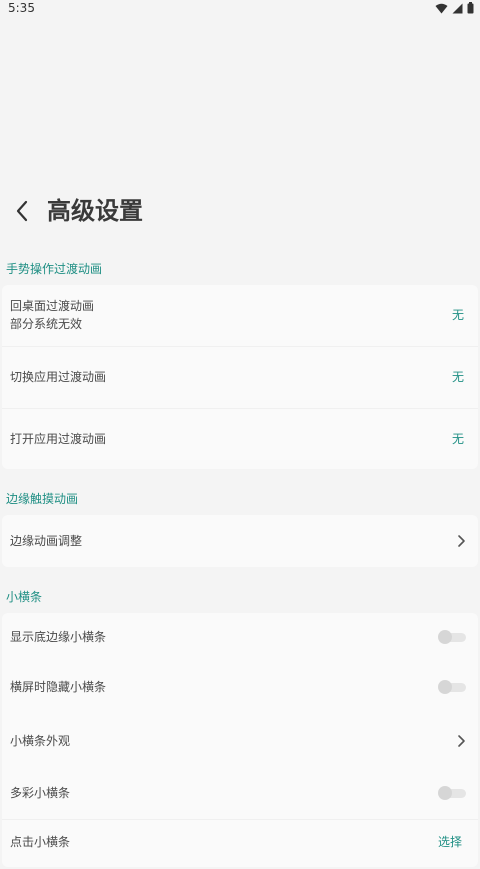 Image resolution: width=480 pixels, height=869 pixels. Describe the element at coordinates (58, 439) in the screenshot. I see `row-label: 打开应用过渡动画` at that location.